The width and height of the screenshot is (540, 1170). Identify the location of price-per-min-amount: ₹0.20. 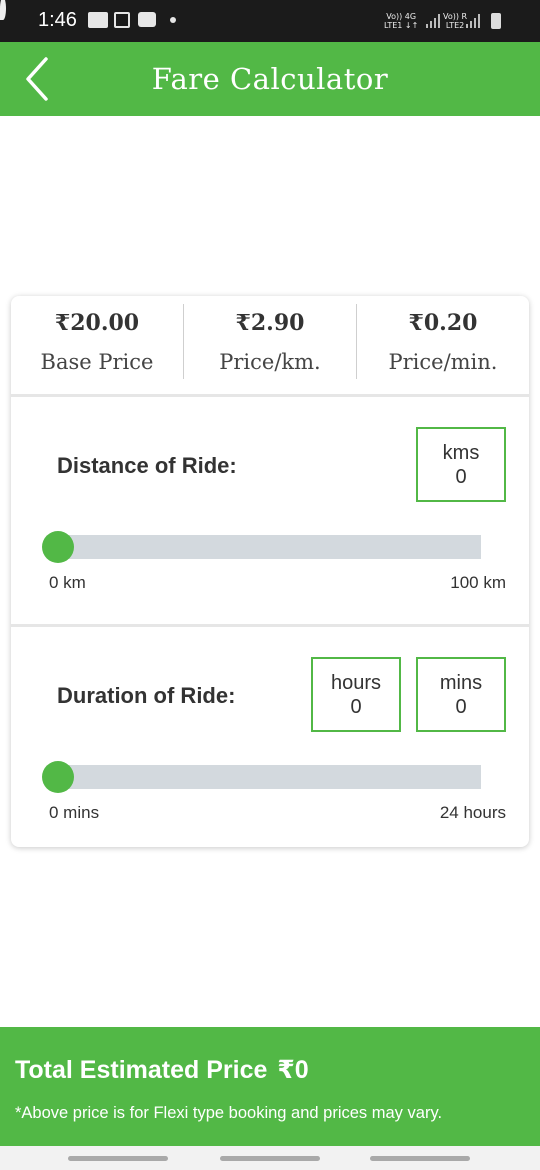
(443, 323).